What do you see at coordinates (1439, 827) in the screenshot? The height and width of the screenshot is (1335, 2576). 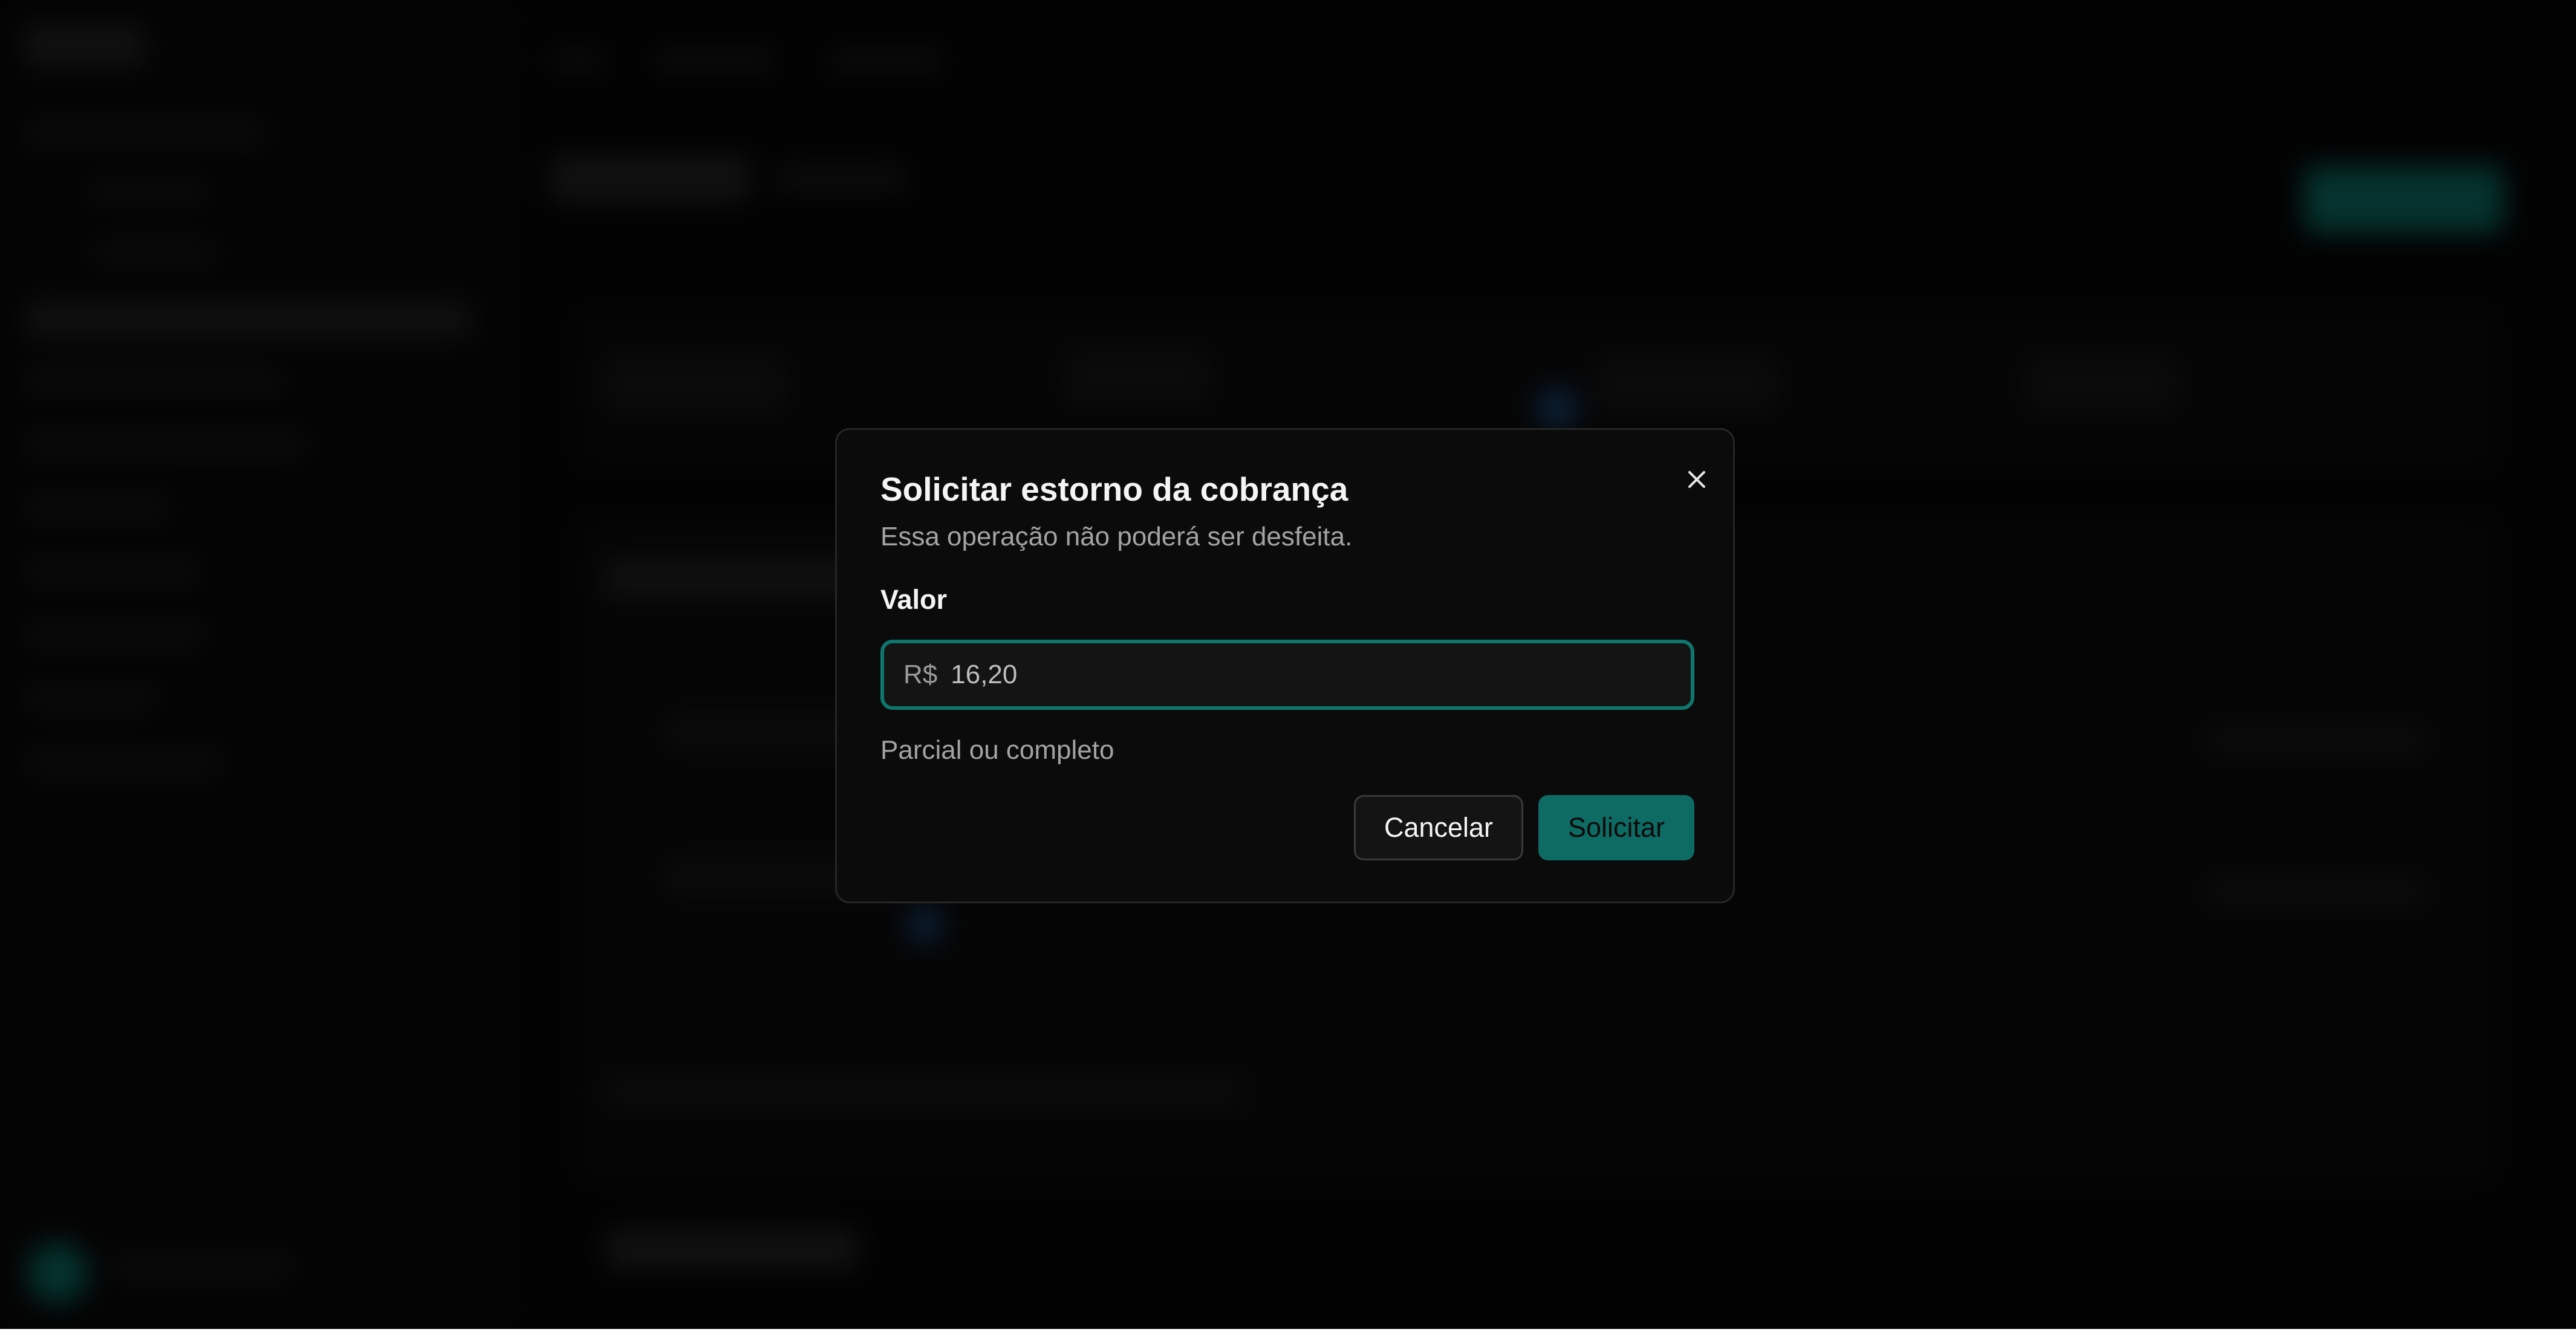 I see `cancel-button: Cancelar` at bounding box center [1439, 827].